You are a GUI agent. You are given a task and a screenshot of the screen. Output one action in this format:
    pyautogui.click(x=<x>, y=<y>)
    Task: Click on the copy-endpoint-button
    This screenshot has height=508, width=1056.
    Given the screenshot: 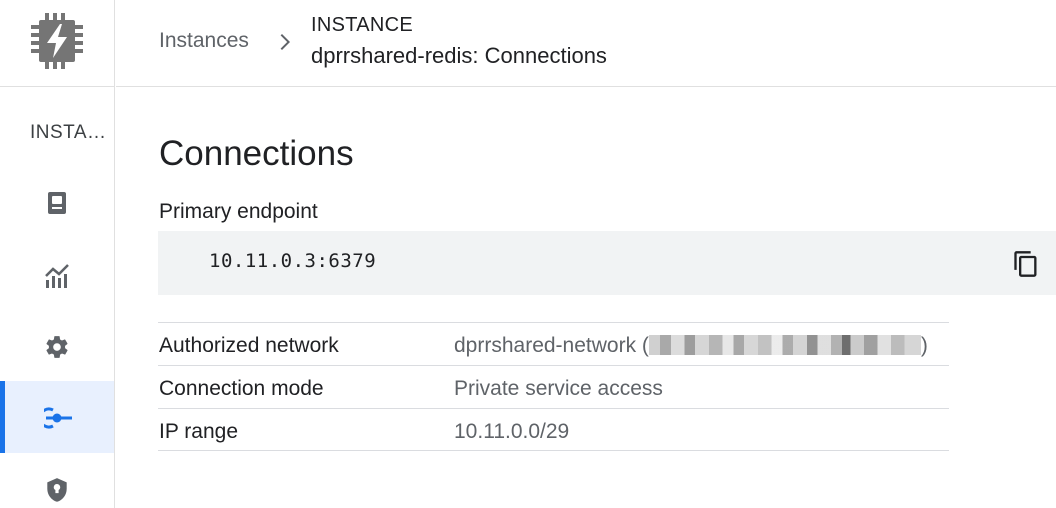 What is the action you would take?
    pyautogui.click(x=1026, y=264)
    